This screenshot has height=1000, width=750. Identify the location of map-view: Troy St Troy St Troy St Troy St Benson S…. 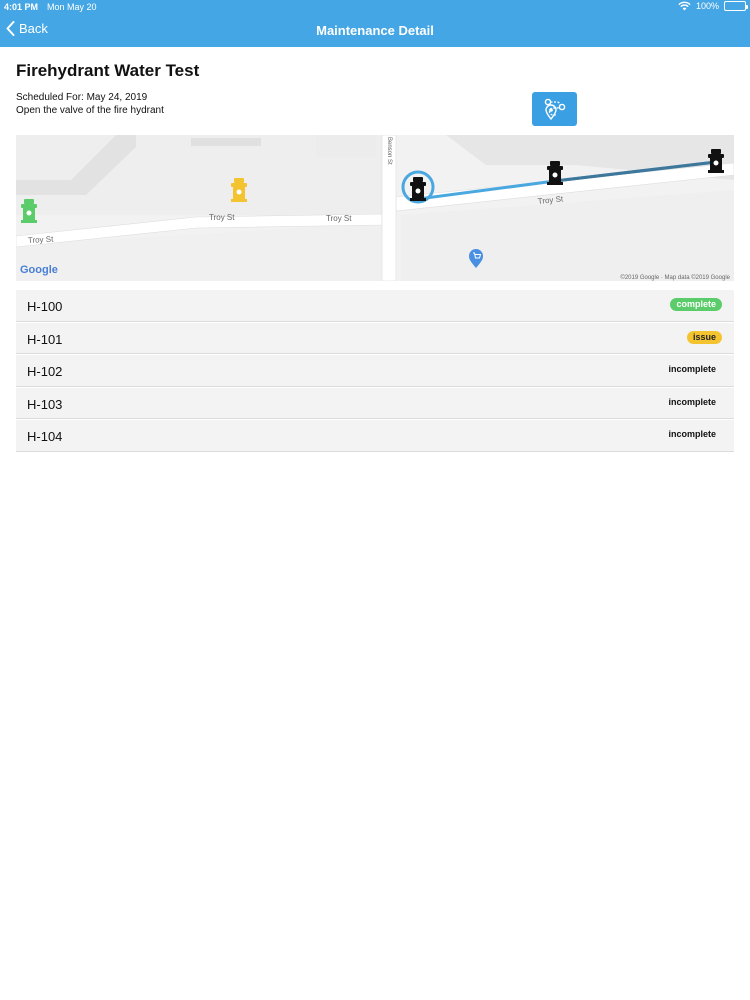
(375, 208).